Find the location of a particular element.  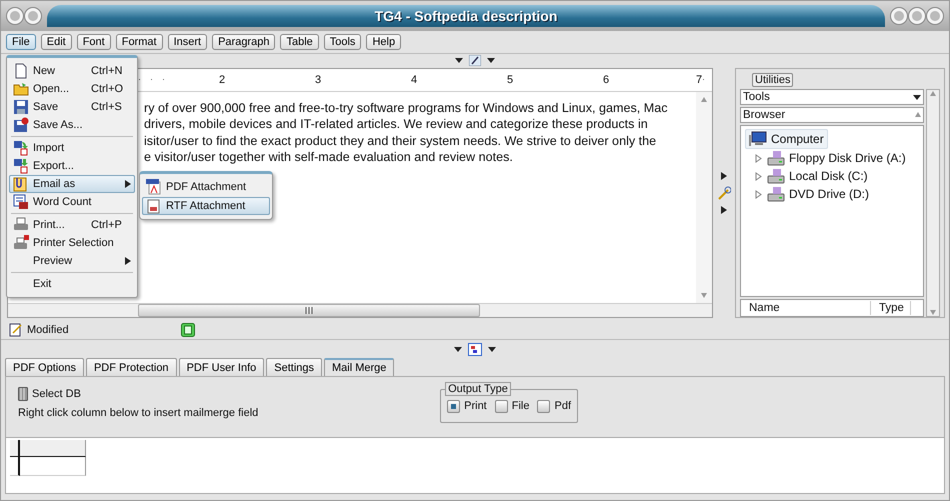

menu-item: Word Count is located at coordinates (72, 202).